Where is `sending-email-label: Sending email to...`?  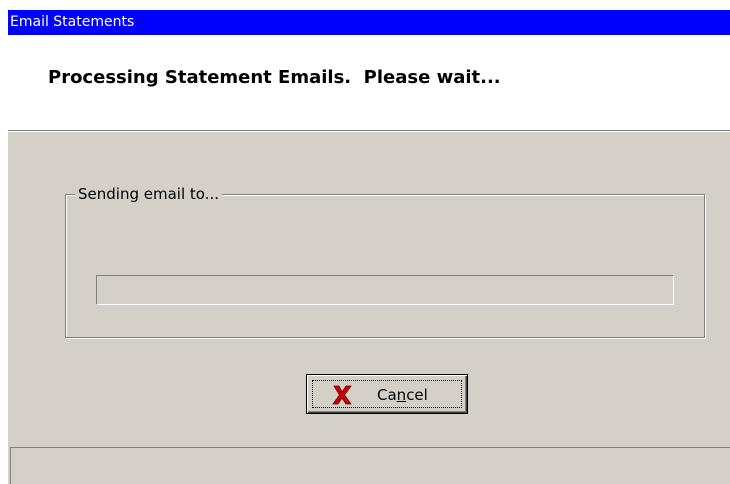 sending-email-label: Sending email to... is located at coordinates (148, 194).